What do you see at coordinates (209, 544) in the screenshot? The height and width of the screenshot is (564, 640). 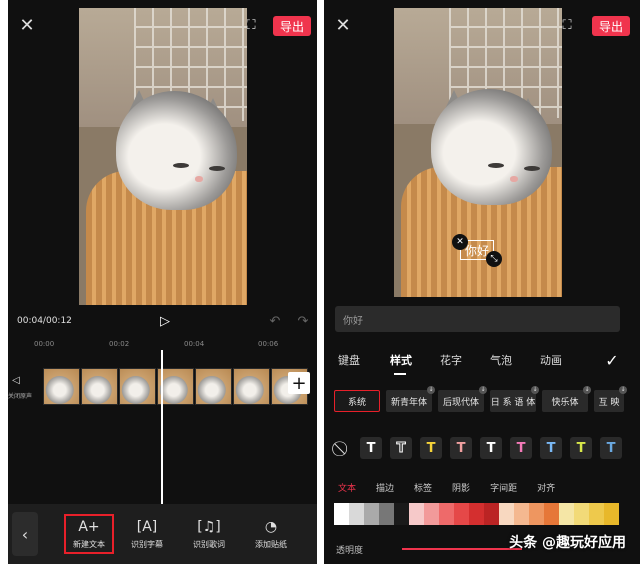 I see `auto-lyrics-label: 识别歌词` at bounding box center [209, 544].